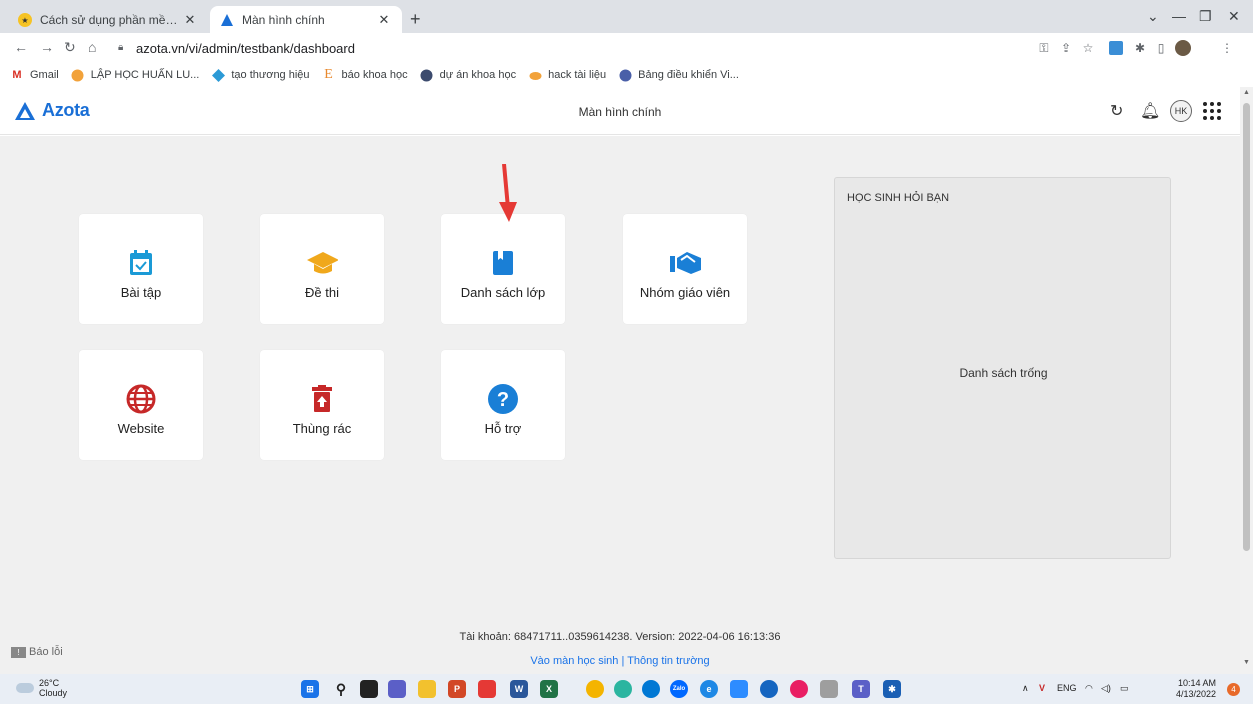 This screenshot has height=704, width=1253. I want to click on tile-nhom-giao-vien: Nhóm giáo viên, so click(685, 269).